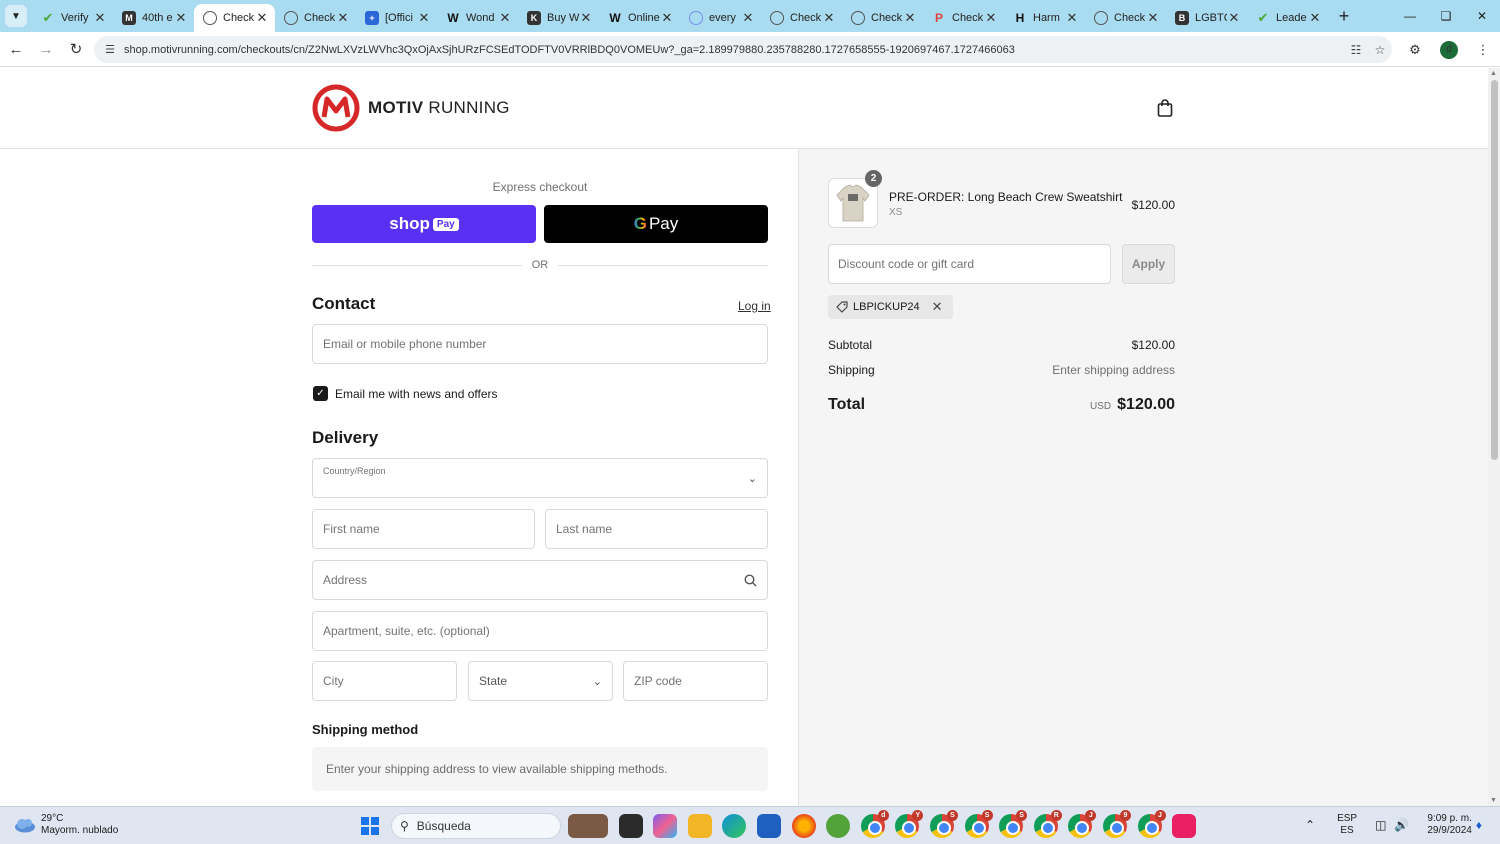  Describe the element at coordinates (396, 18) in the screenshot. I see `tab: + [Offici ✕` at that location.